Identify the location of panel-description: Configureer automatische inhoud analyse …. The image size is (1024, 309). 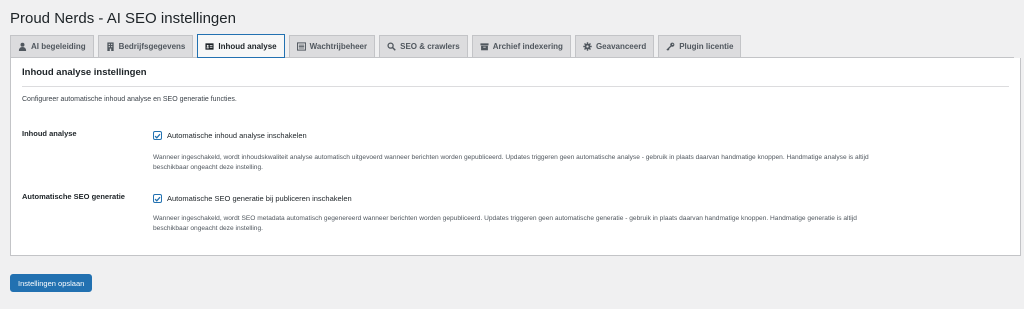
(129, 99).